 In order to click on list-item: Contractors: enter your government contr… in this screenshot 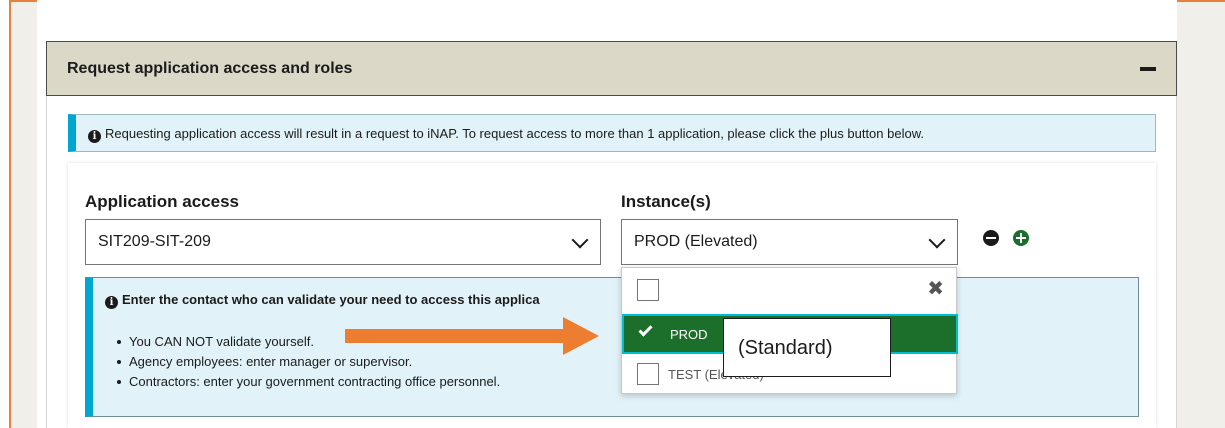, I will do `click(308, 382)`.